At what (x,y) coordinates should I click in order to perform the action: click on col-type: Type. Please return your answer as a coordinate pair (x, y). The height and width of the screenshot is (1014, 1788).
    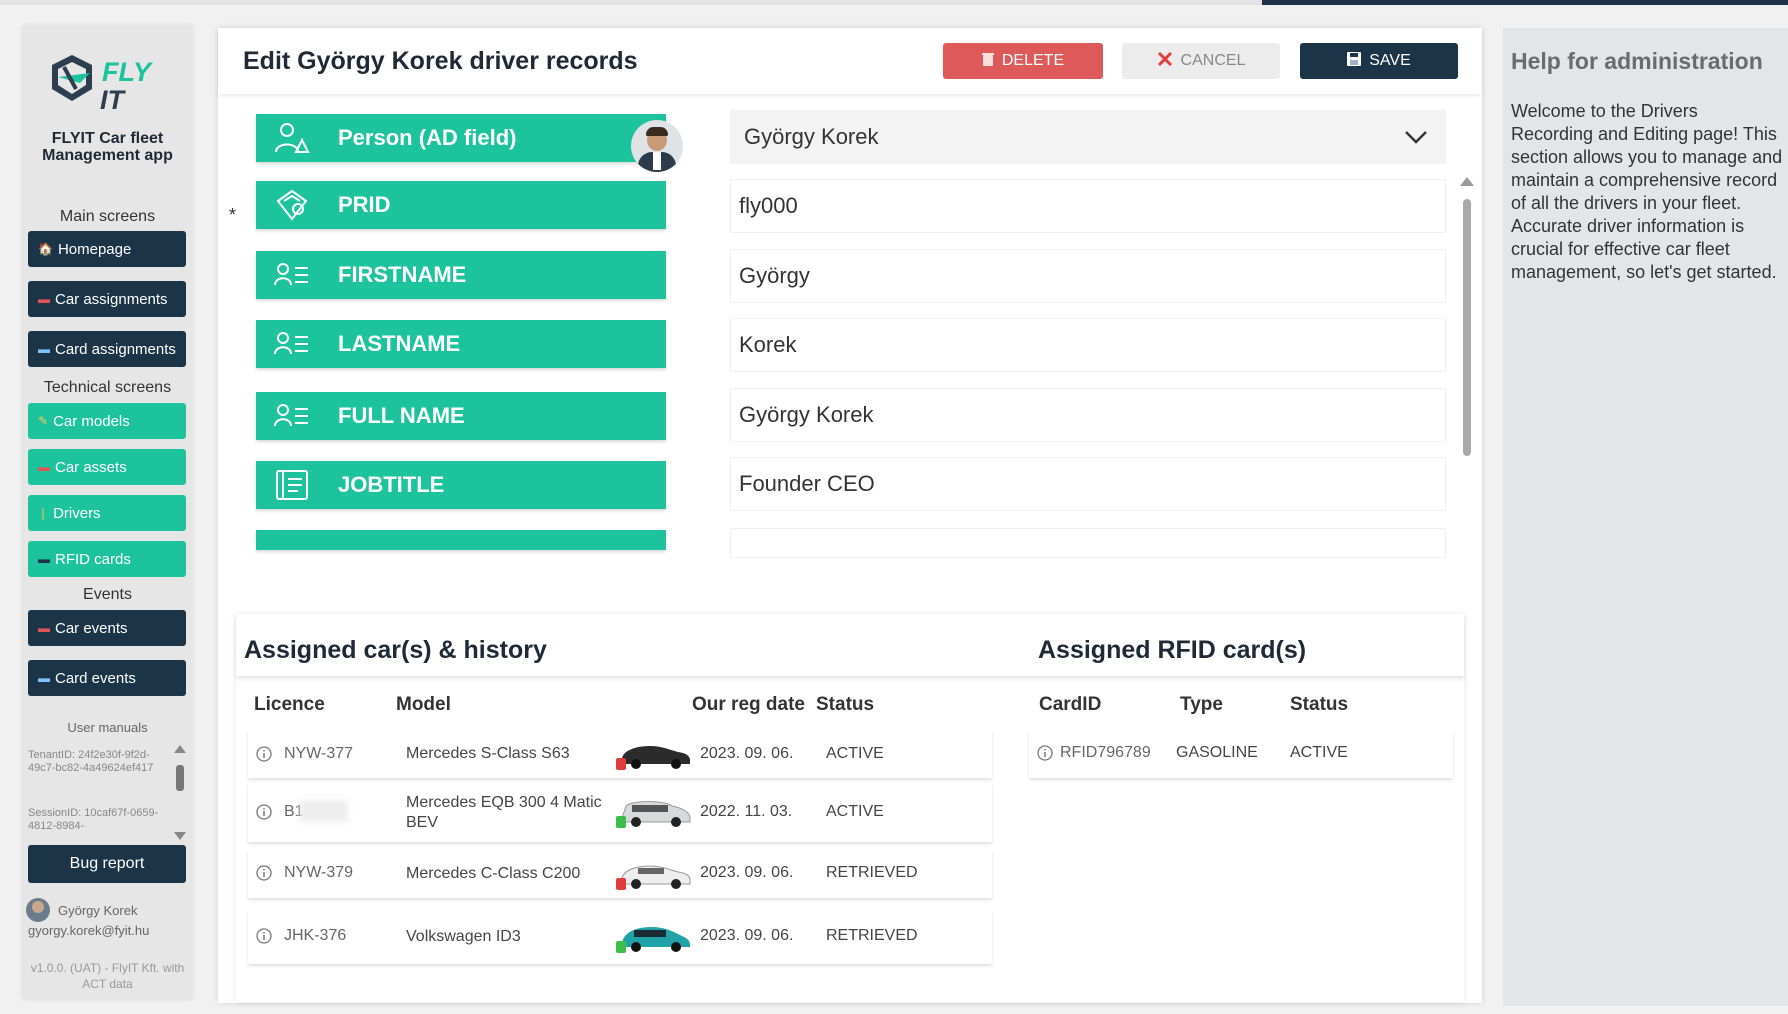
    Looking at the image, I should click on (1201, 704).